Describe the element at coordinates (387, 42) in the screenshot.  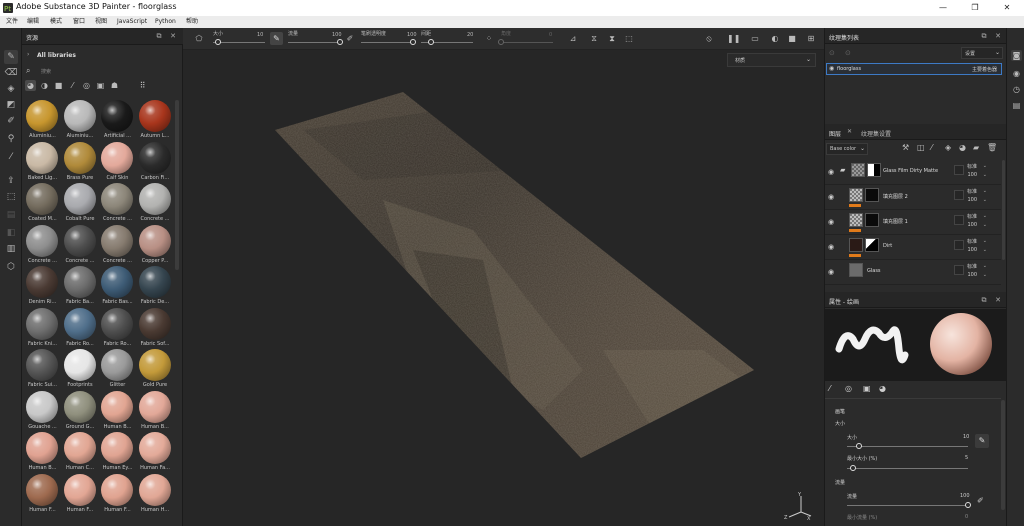
I see `tb-opacity-slider` at that location.